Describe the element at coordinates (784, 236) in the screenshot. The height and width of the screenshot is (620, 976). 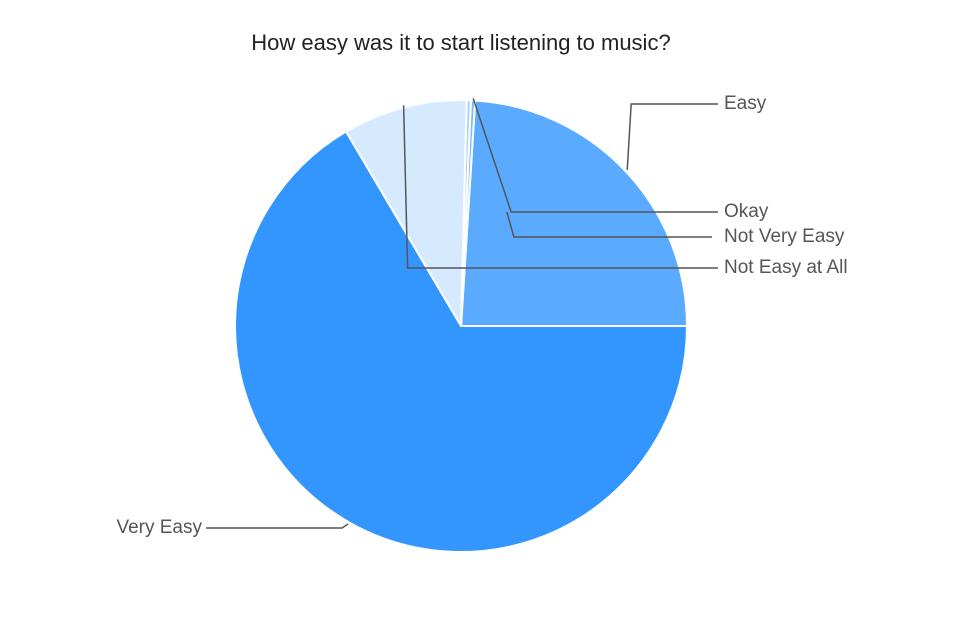
I see `slice-label-not-very-easy: Not Very Easy` at that location.